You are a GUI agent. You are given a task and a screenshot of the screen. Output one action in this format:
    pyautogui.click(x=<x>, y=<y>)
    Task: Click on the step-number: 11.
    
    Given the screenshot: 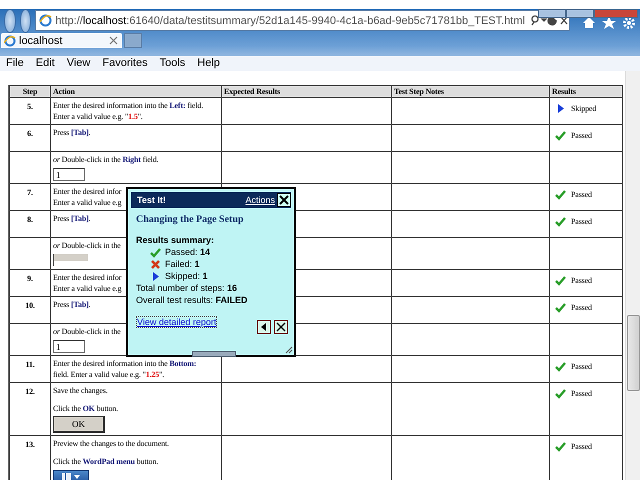 What is the action you would take?
    pyautogui.click(x=30, y=364)
    